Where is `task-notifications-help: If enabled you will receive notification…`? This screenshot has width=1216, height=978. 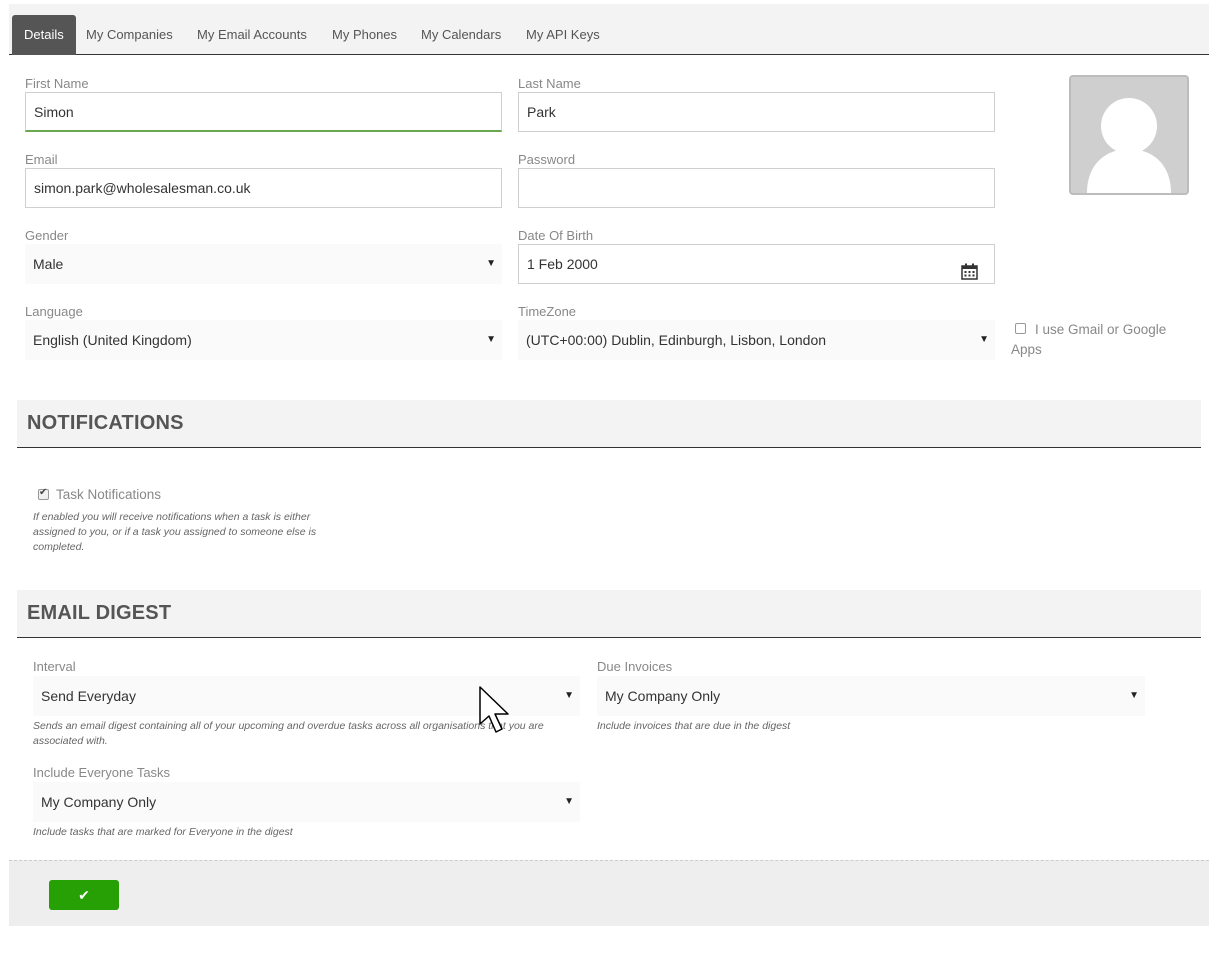 task-notifications-help: If enabled you will receive notification… is located at coordinates (175, 532).